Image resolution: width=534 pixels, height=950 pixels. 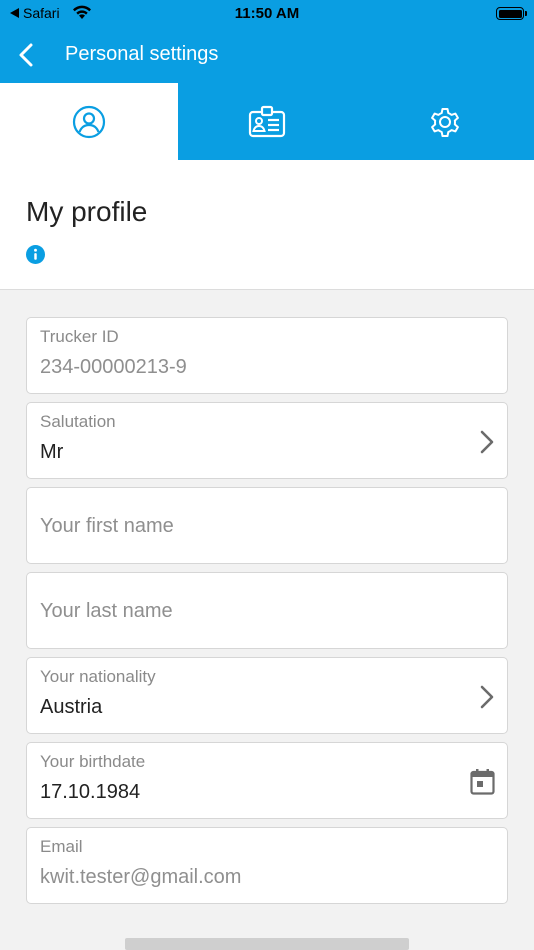 I want to click on last-name-input: Your last name, so click(x=267, y=610).